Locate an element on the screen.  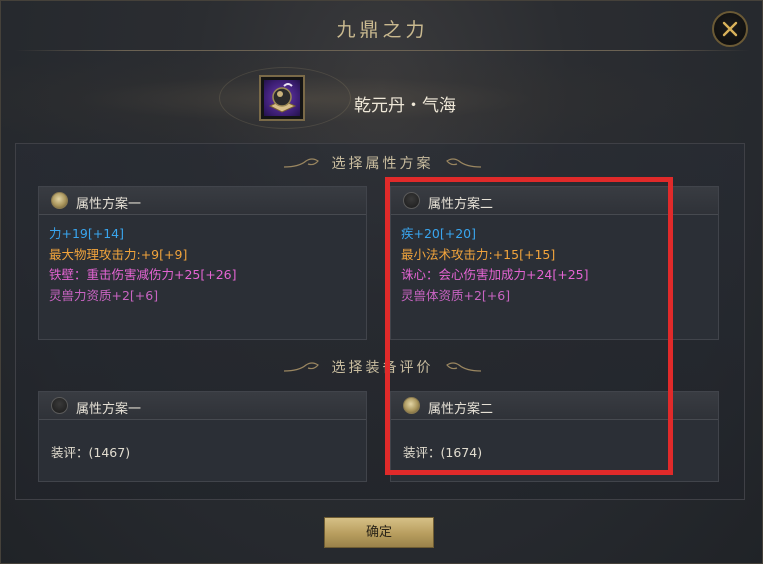
section-header-attr: 选择属性方案 is located at coordinates (382, 164).